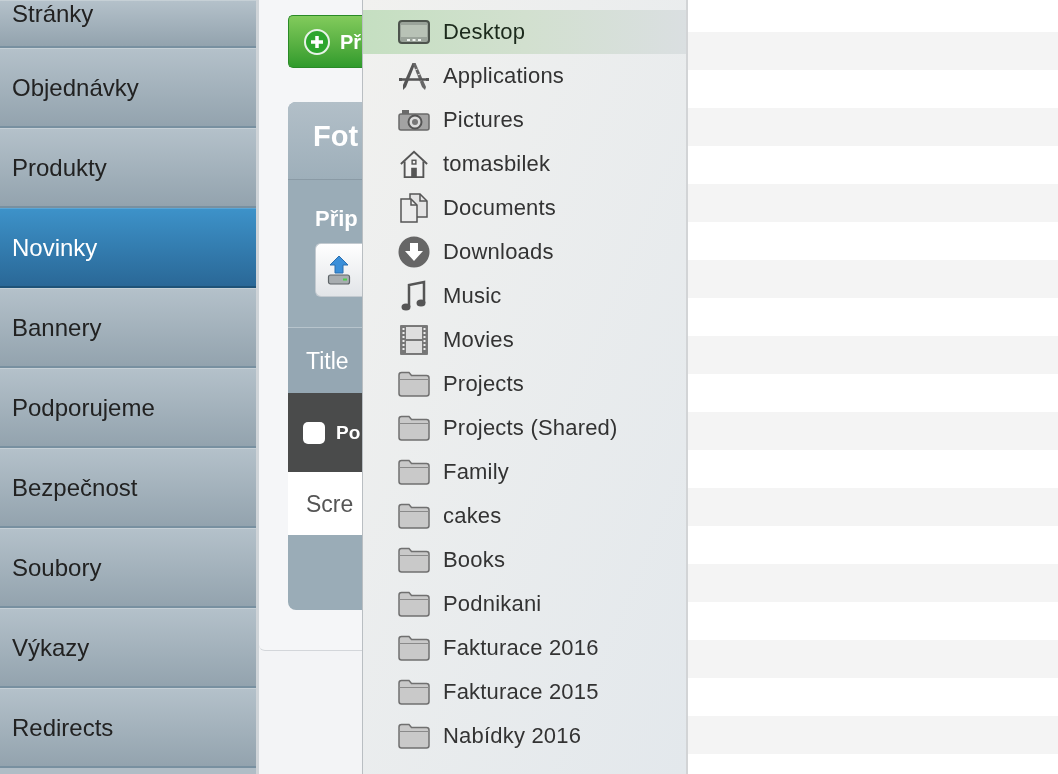 The width and height of the screenshot is (1058, 774). What do you see at coordinates (348, 432) in the screenshot?
I see `group-label: Po` at bounding box center [348, 432].